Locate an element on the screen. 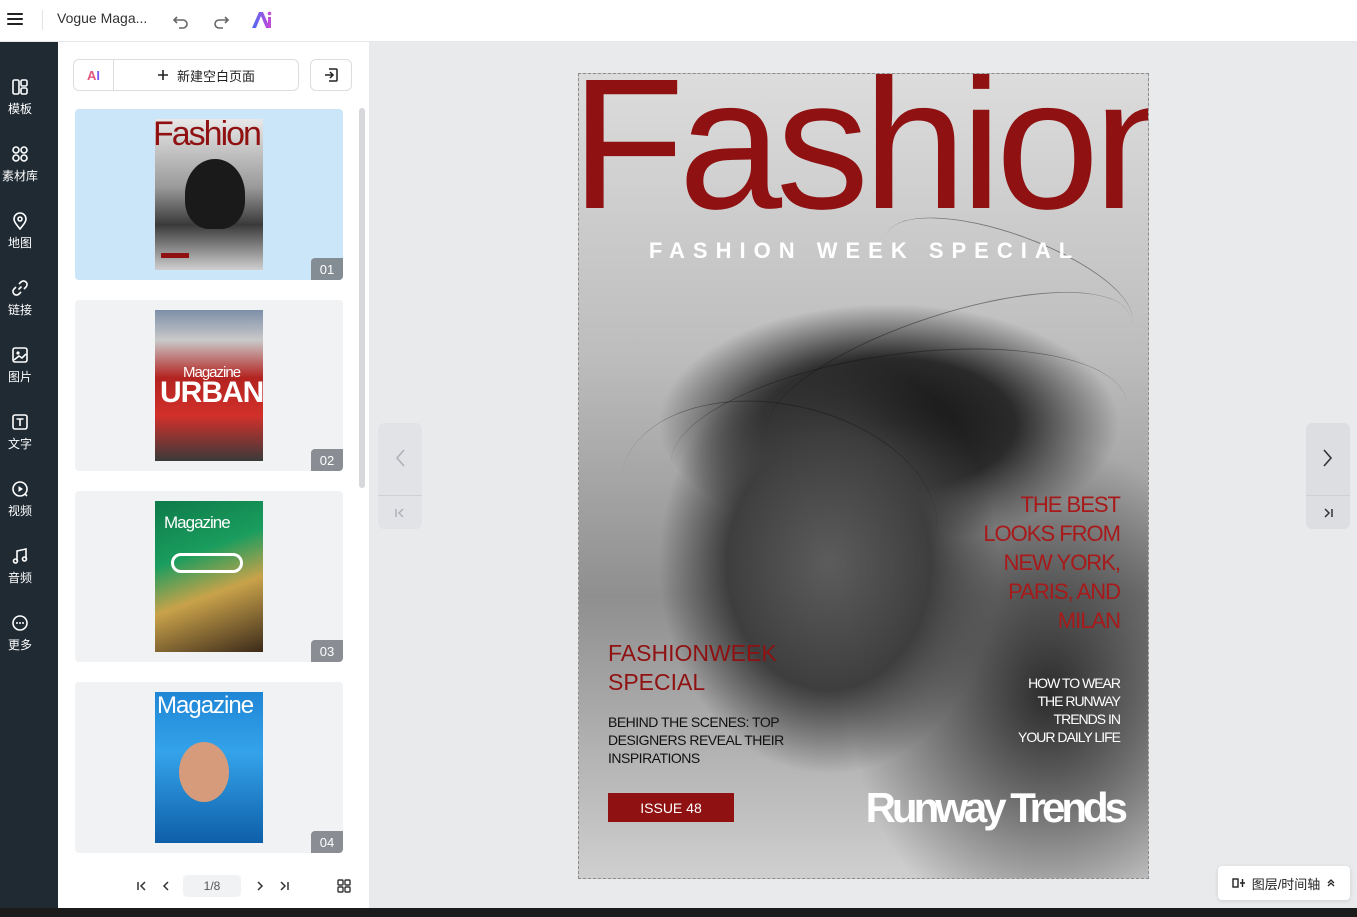 The width and height of the screenshot is (1357, 917). rail-item-template: 模板 is located at coordinates (20, 101).